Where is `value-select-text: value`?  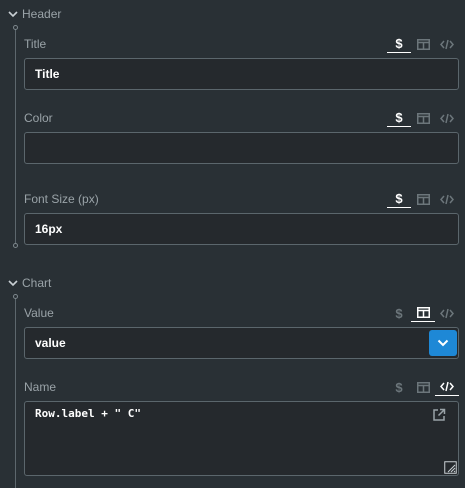
value-select-text: value is located at coordinates (50, 343).